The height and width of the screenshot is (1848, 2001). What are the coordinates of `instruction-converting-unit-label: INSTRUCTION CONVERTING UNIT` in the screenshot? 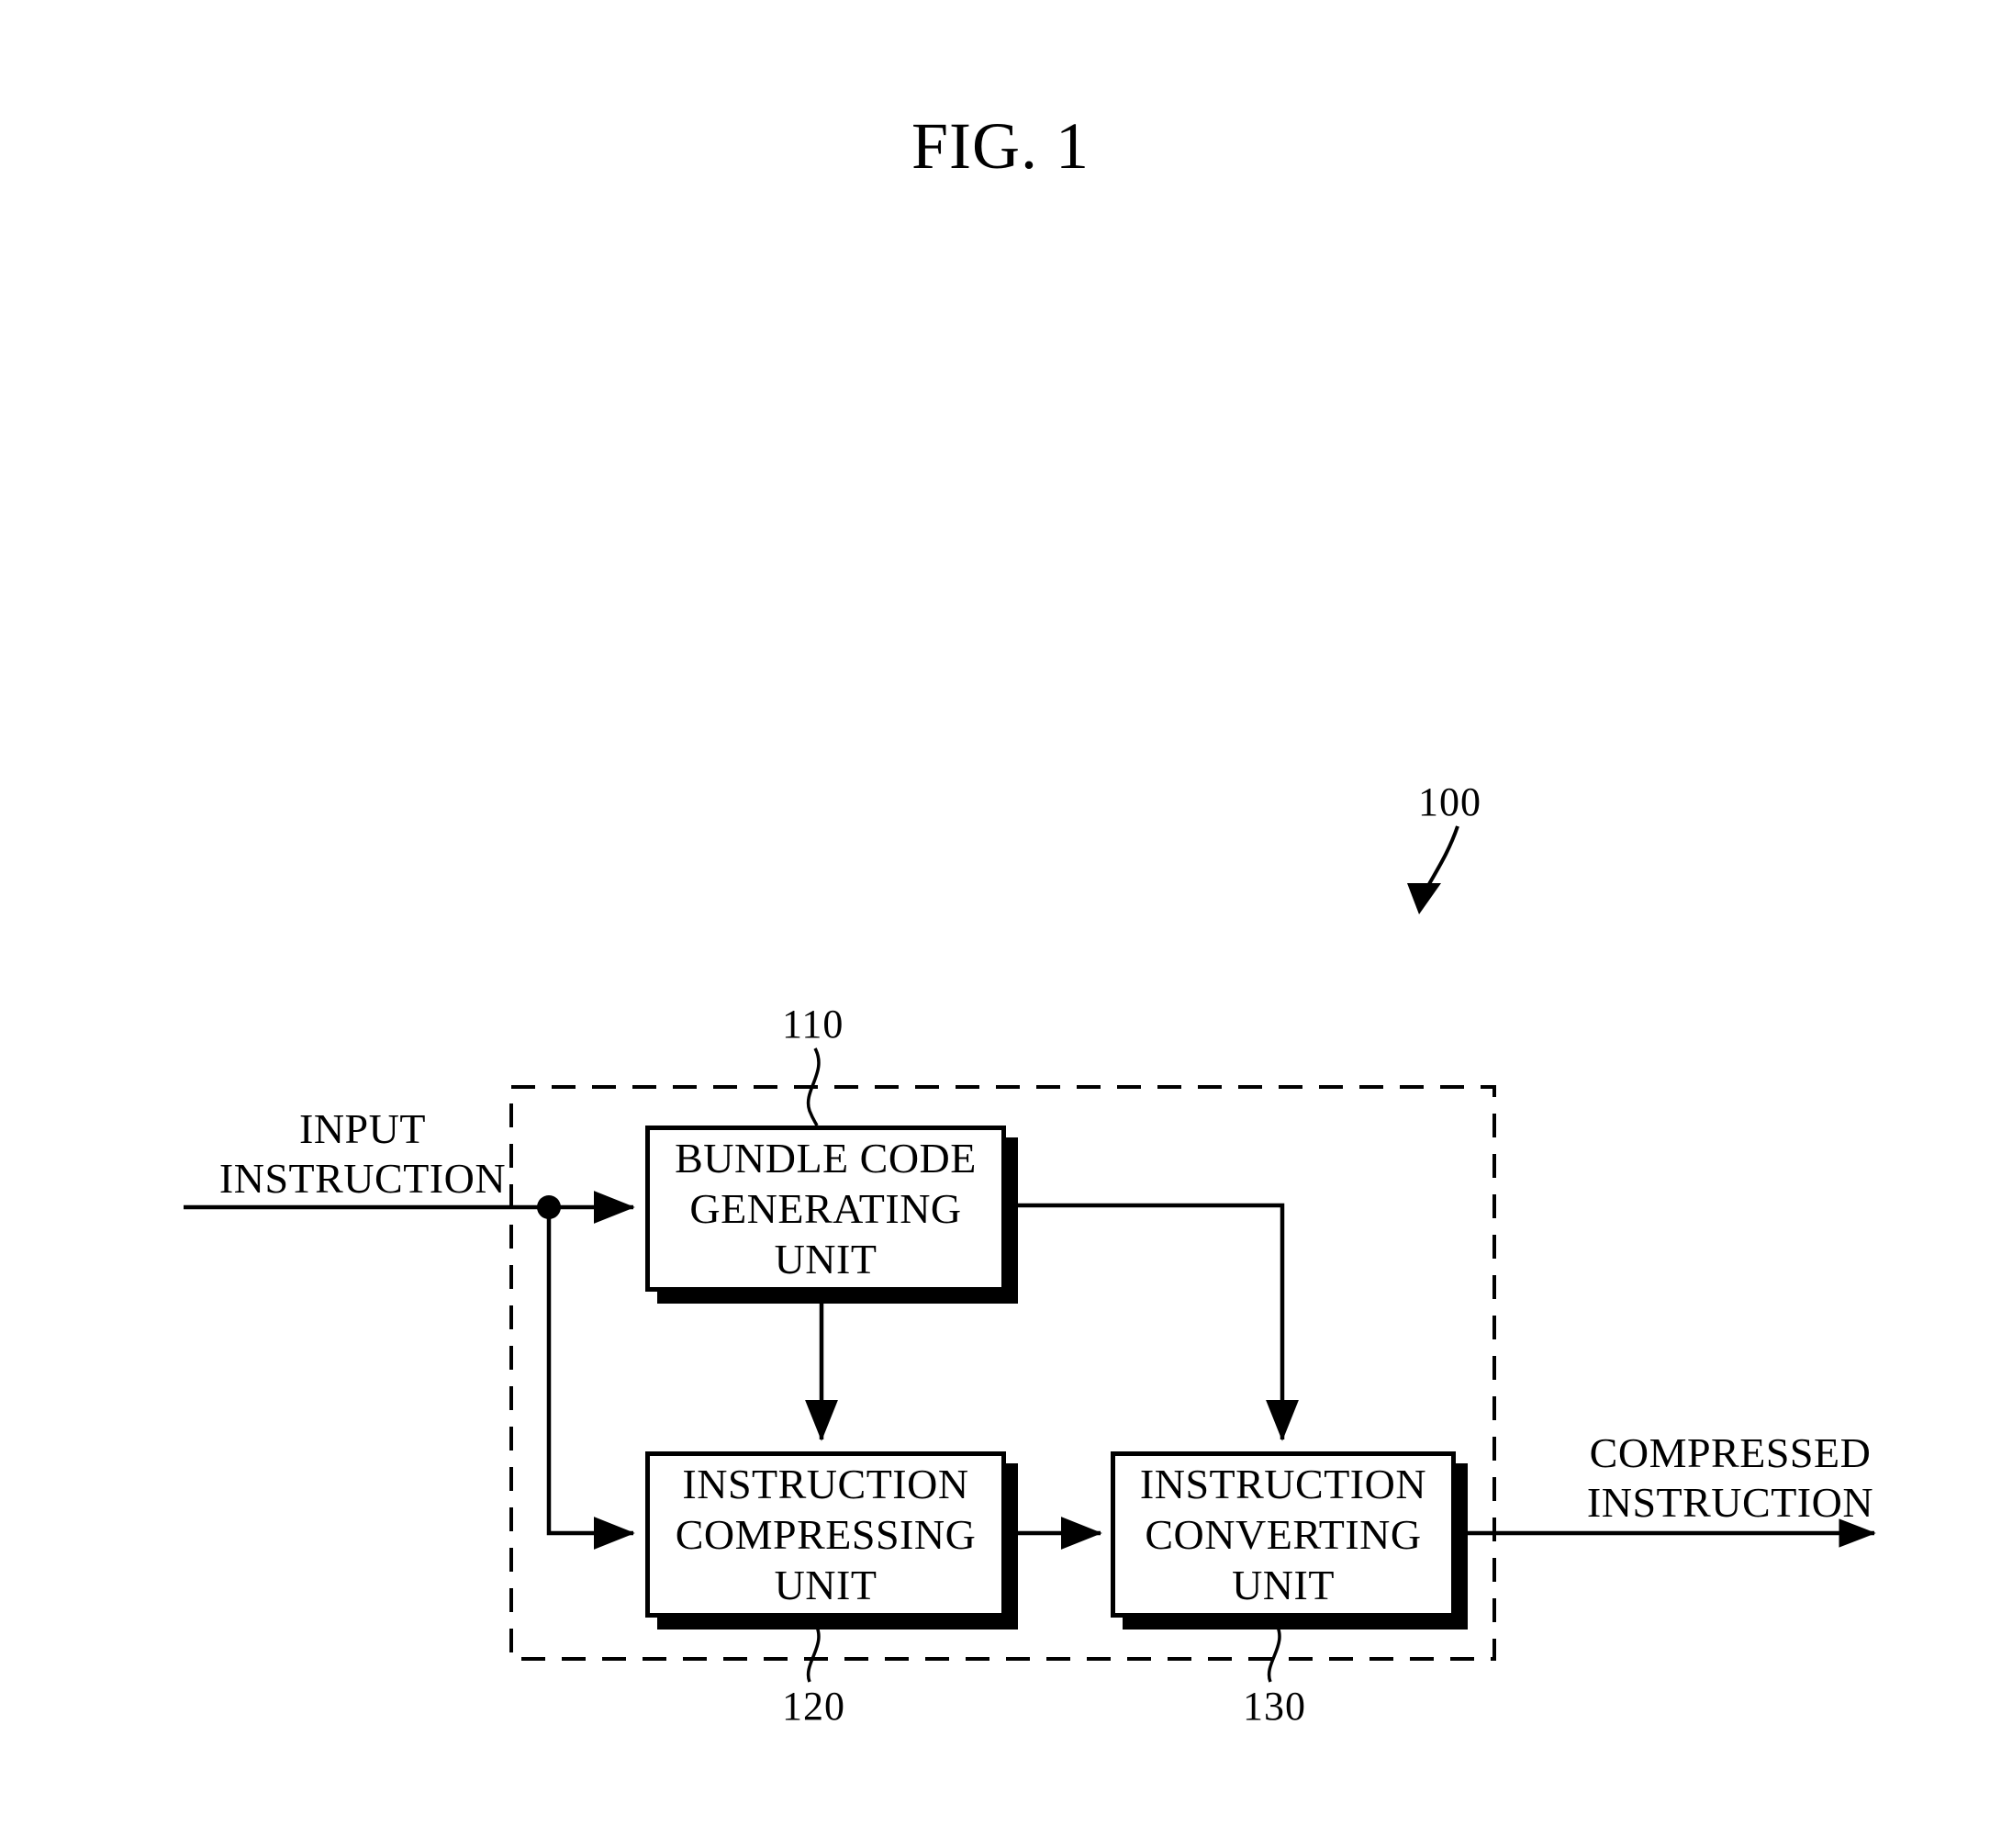 It's located at (1283, 1534).